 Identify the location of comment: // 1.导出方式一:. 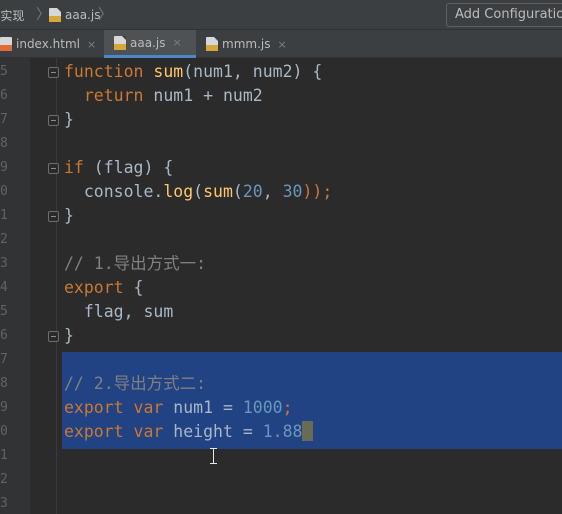
(135, 263).